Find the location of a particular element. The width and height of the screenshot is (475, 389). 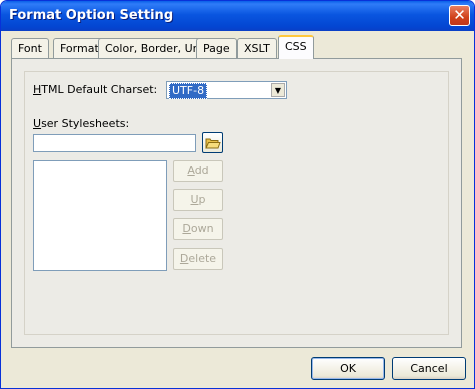

tab-font: Font is located at coordinates (30, 48).